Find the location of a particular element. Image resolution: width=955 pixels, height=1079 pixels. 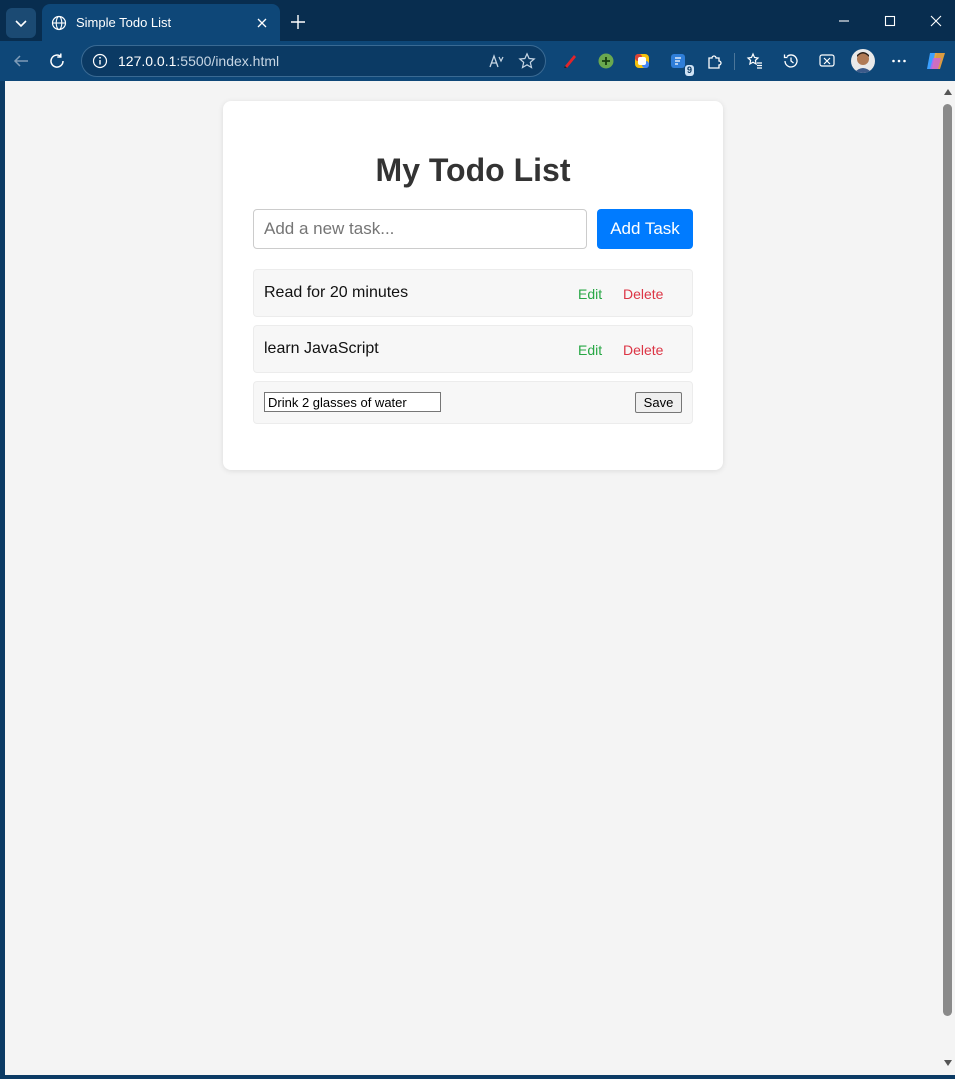

scroll-up-icon is located at coordinates (948, 92).